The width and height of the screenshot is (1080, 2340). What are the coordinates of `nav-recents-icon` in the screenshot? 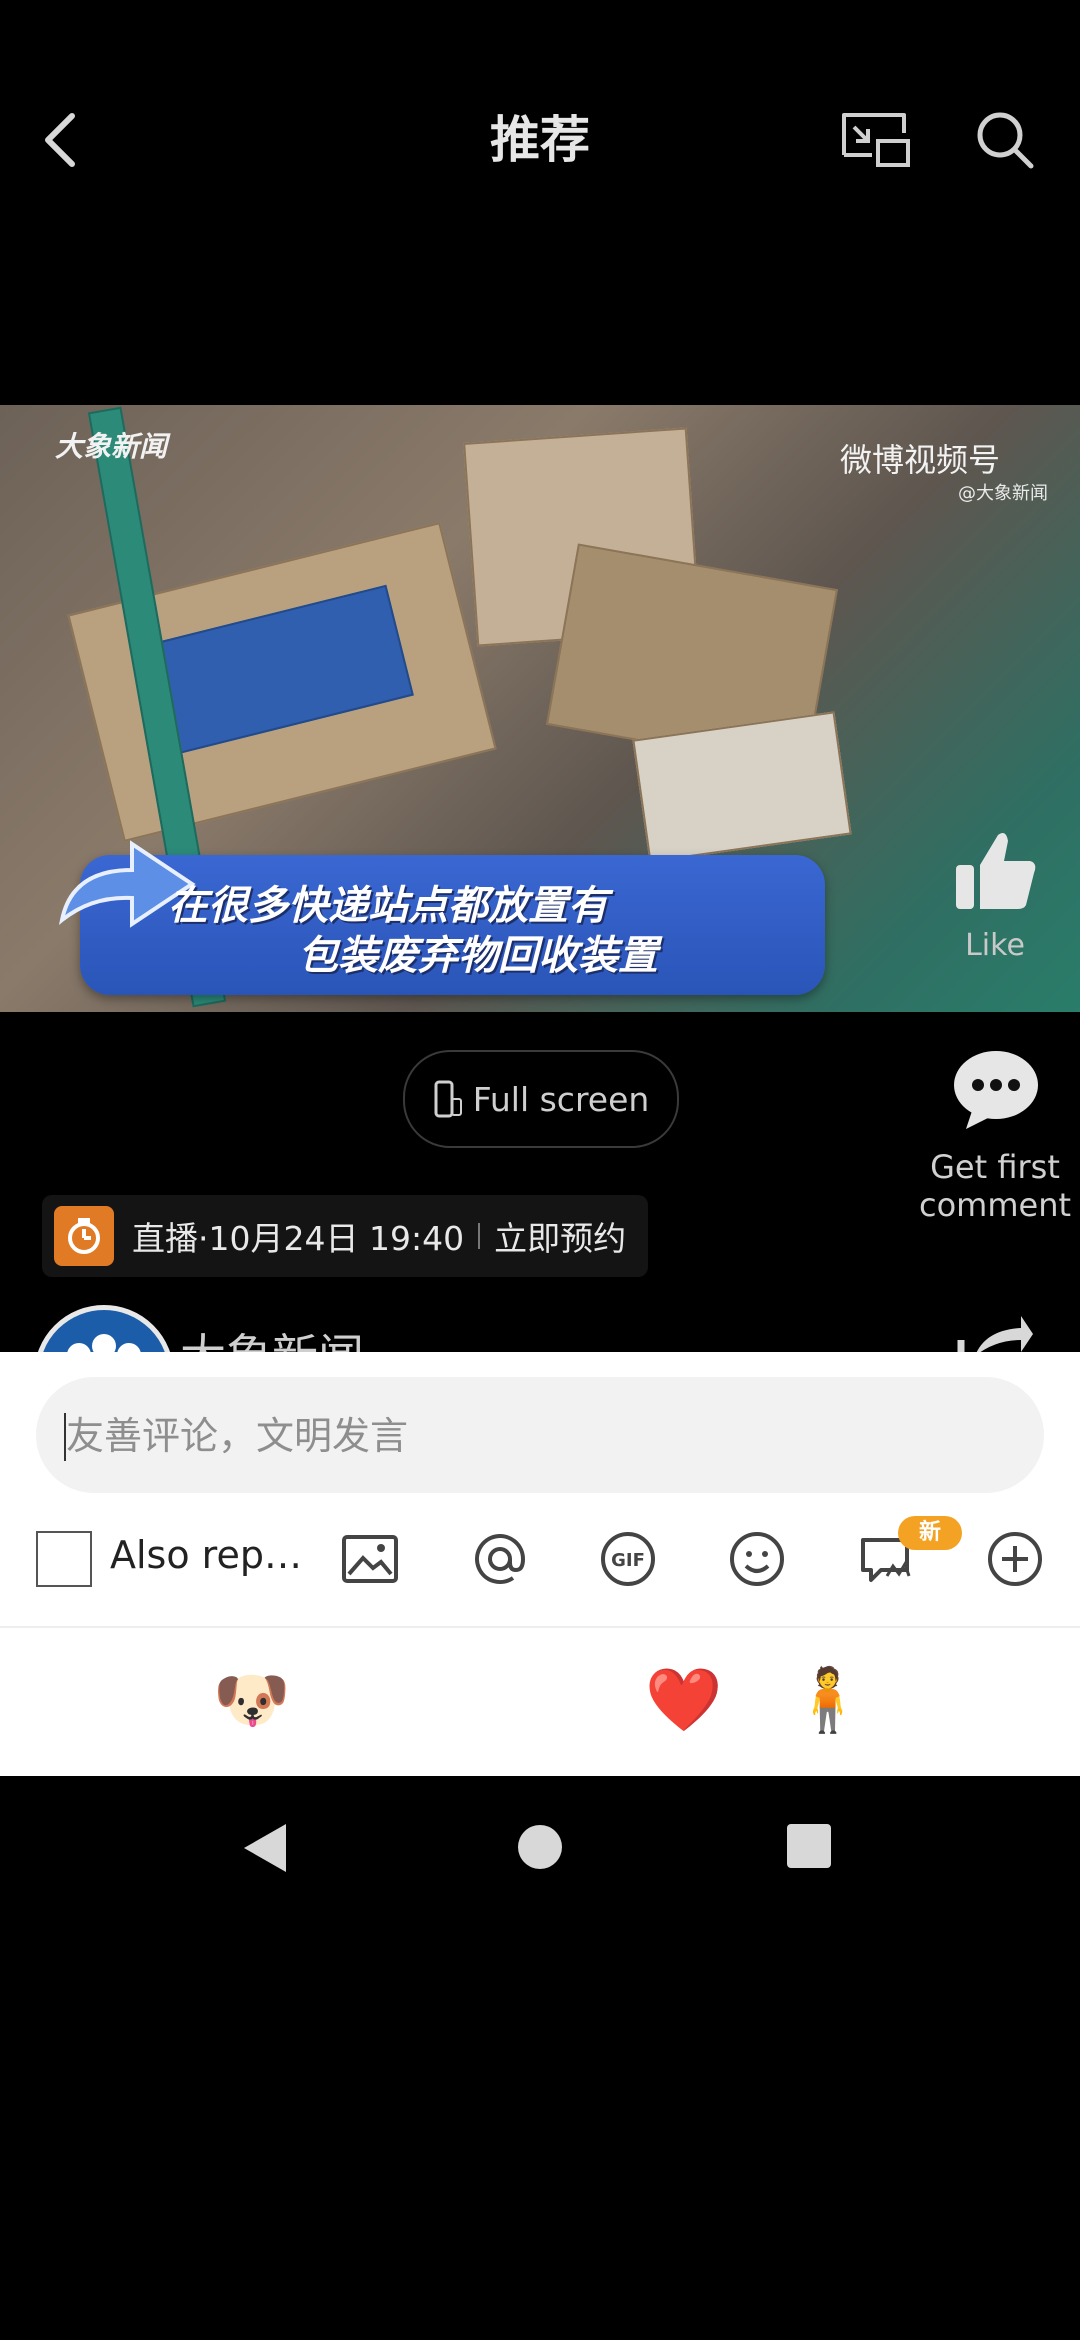 It's located at (809, 1846).